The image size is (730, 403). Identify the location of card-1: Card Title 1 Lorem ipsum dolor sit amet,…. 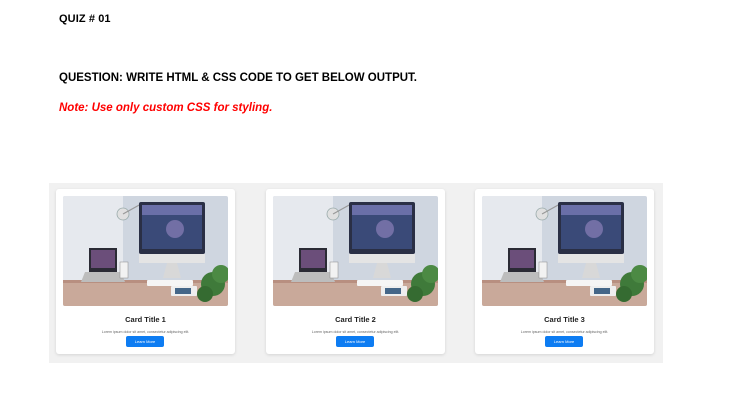
(145, 271).